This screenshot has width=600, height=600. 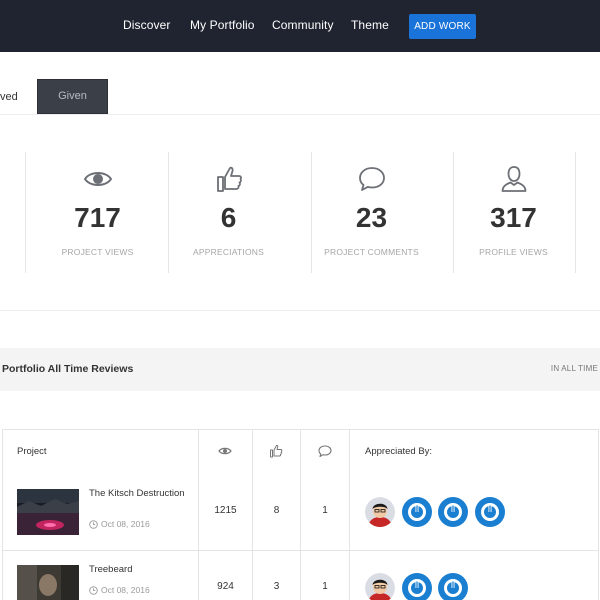 What do you see at coordinates (97, 252) in the screenshot?
I see `stat-label: PROJECT VIEWS` at bounding box center [97, 252].